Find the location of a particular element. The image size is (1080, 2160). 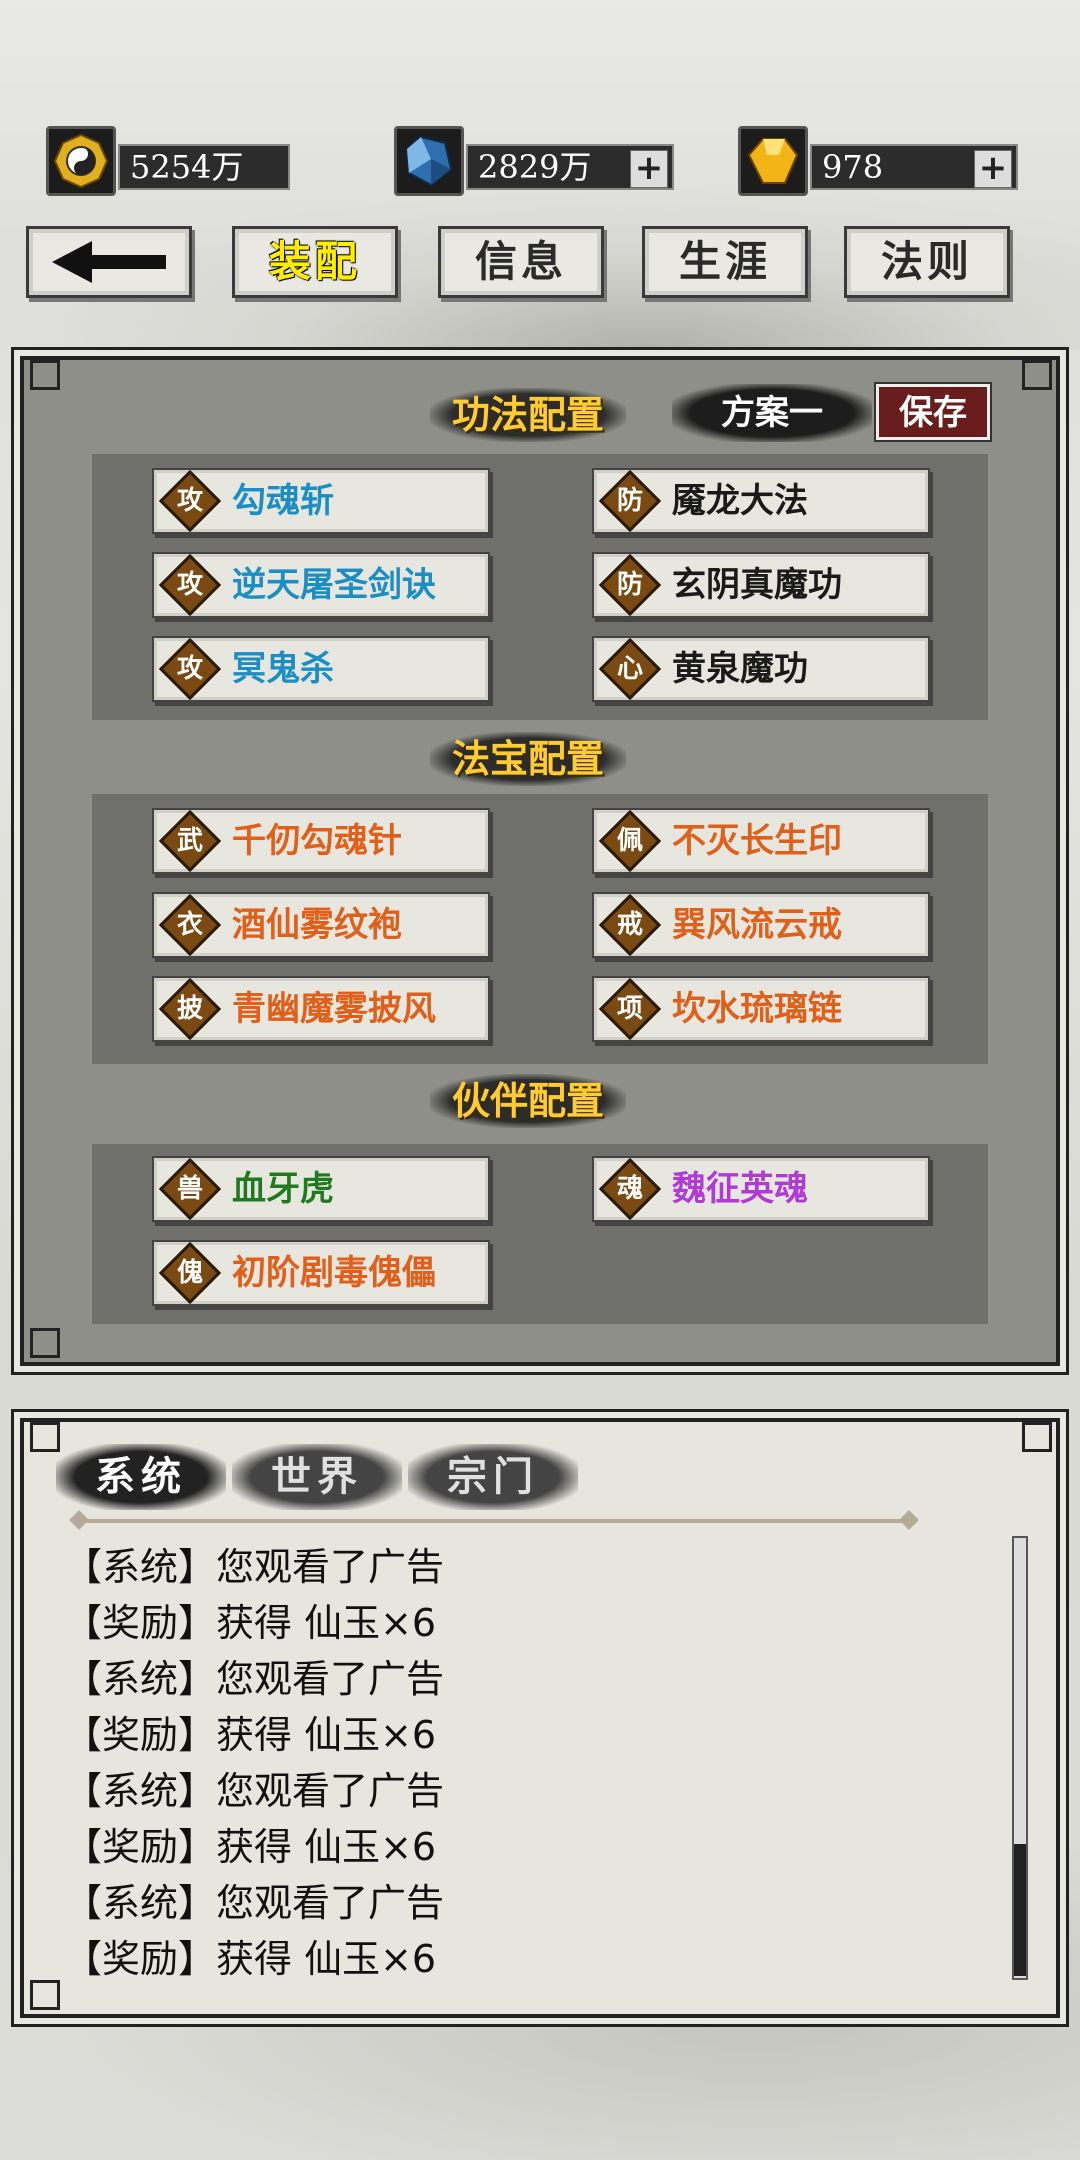

treasures-section-title: 法宝配置 is located at coordinates (528, 759).